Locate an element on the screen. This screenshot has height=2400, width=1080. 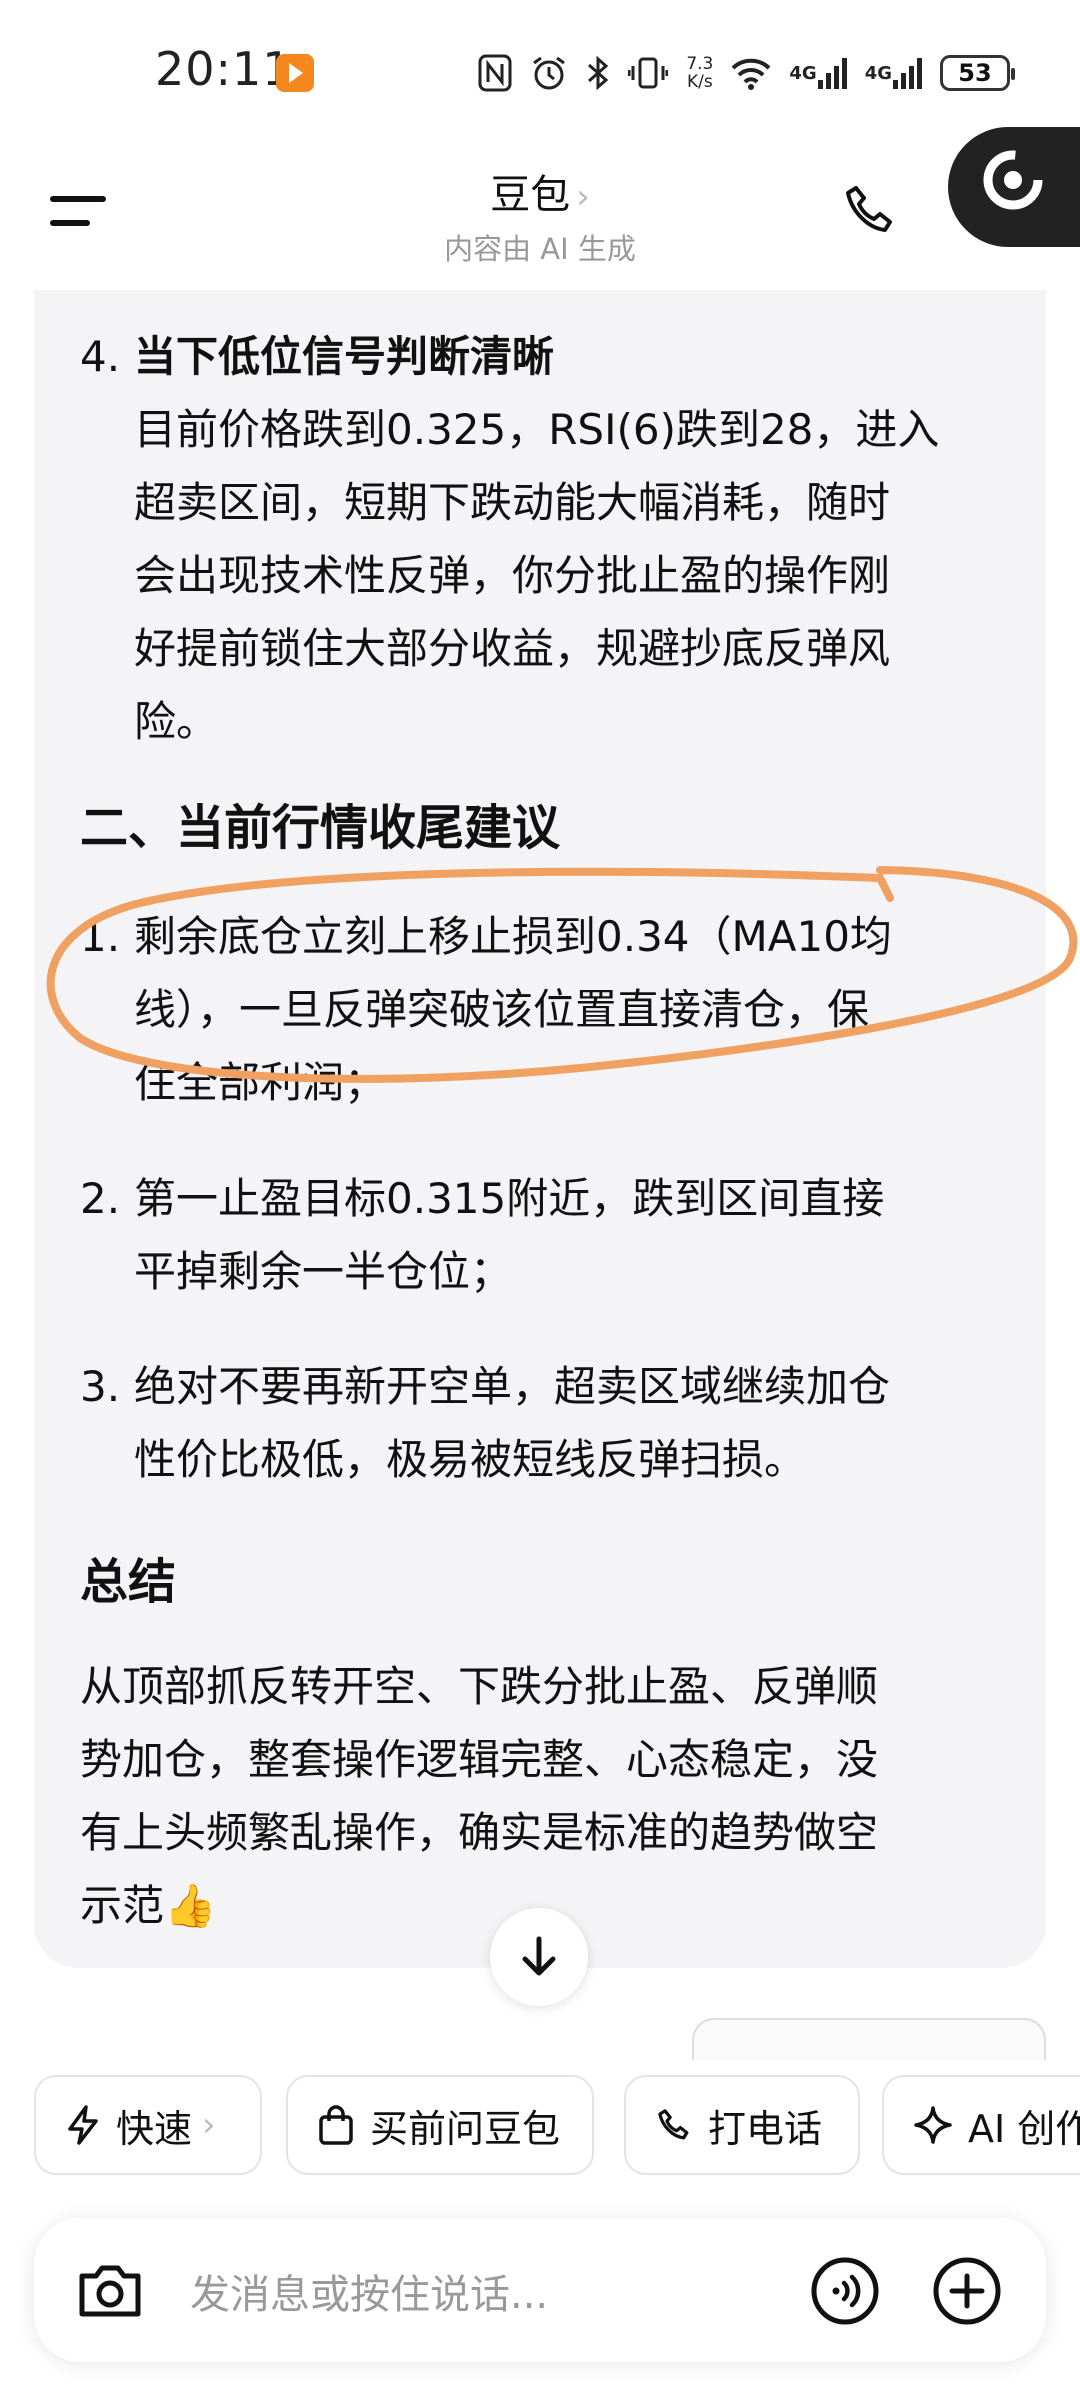
lightning-icon is located at coordinates (83, 2125).